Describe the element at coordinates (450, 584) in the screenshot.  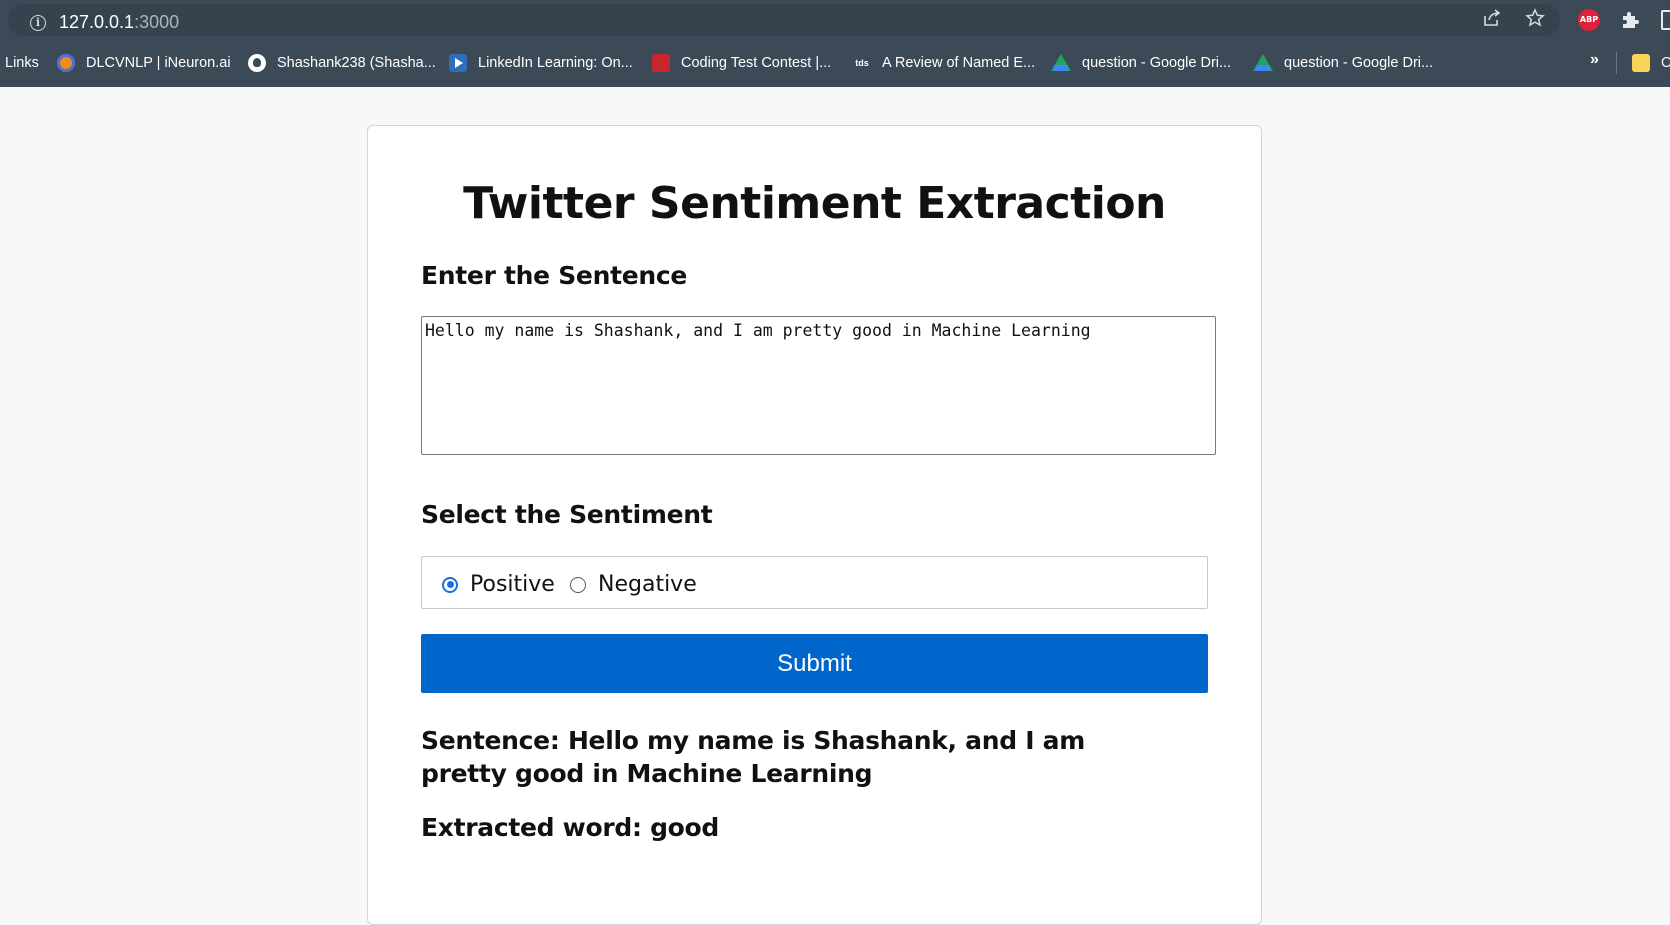
I see `radio-selected-icon` at that location.